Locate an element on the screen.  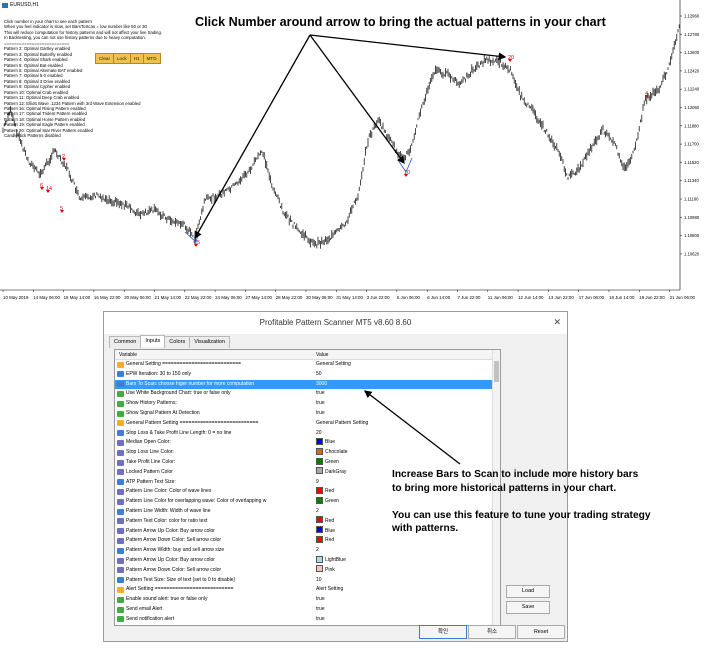
input-row: Show Signal Pattern At Detection true is located at coordinates (304, 413).